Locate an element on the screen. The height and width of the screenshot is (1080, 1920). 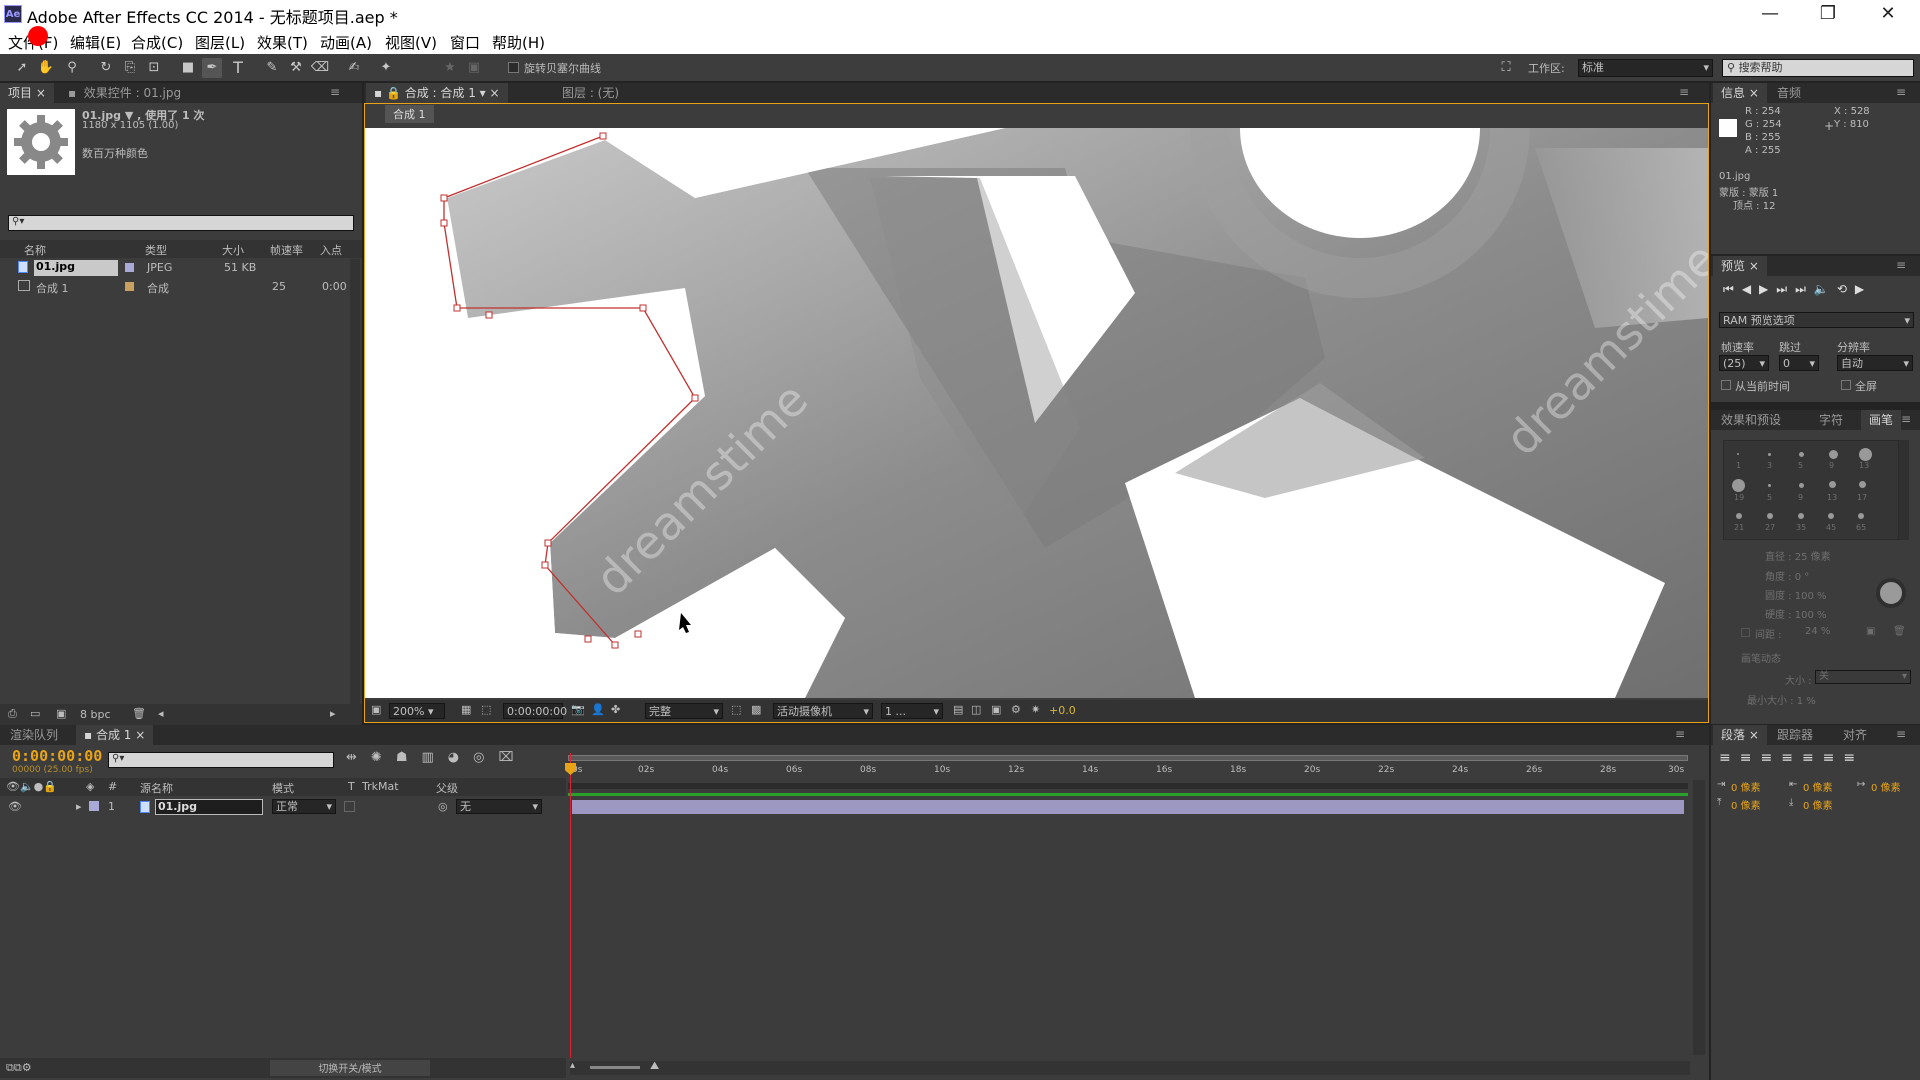
puppet-tool-icon: ✦ is located at coordinates (386, 68).